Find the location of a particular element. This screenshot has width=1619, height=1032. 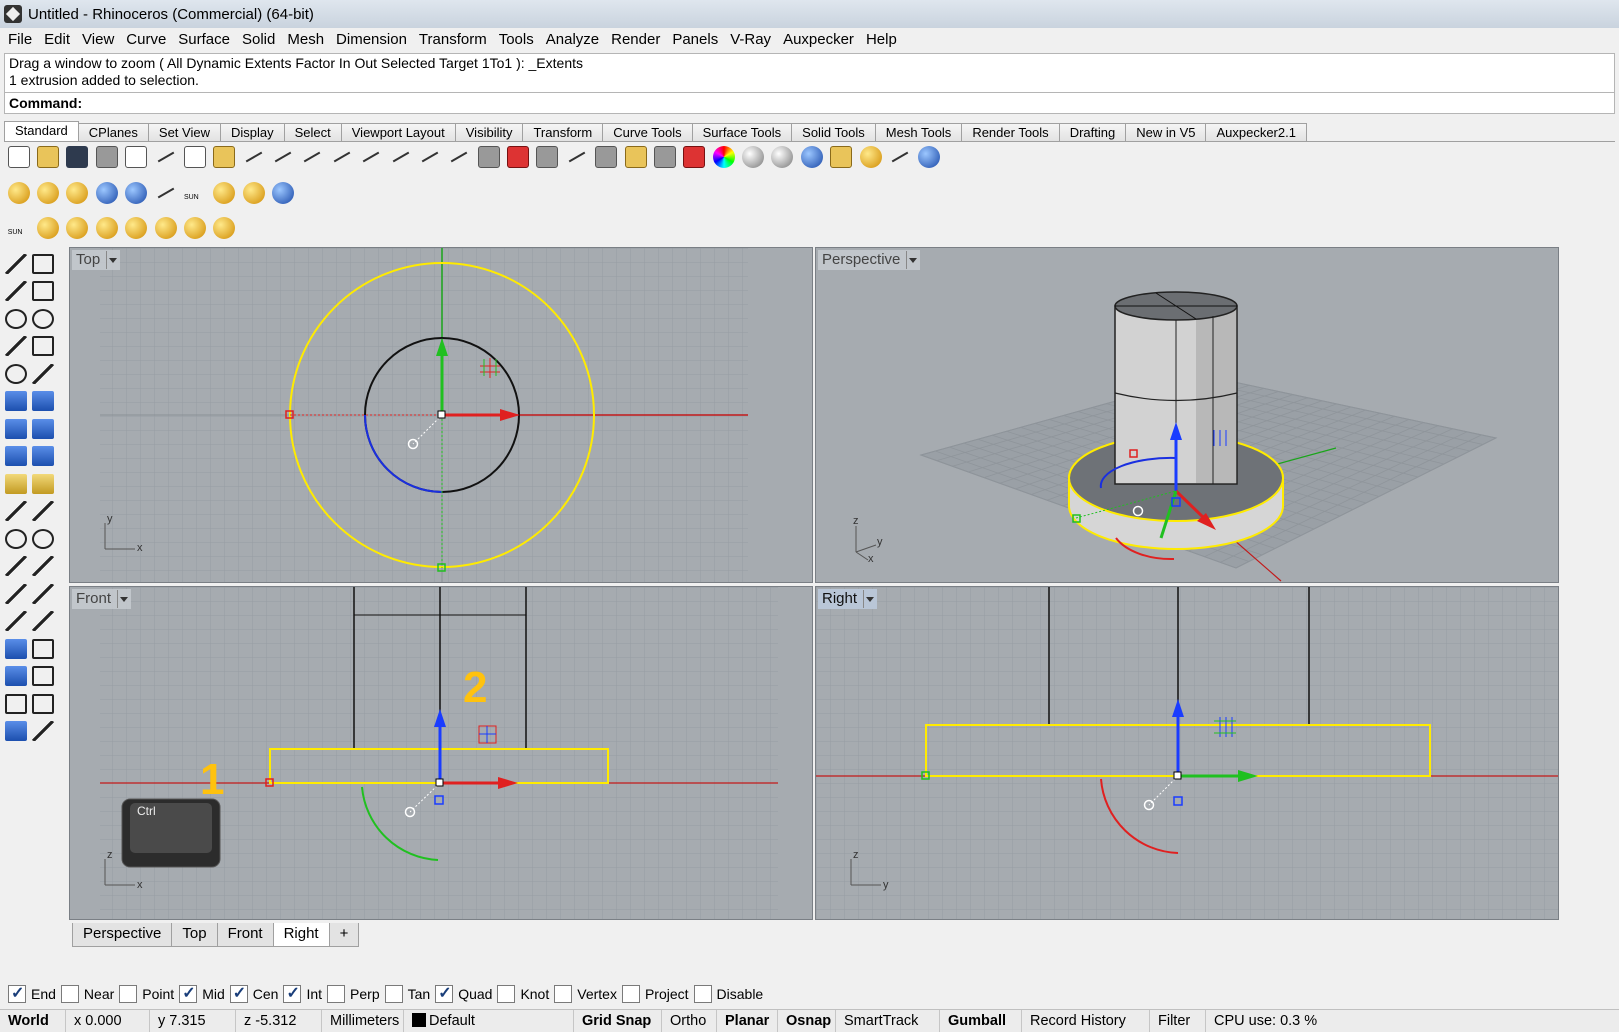

dome-light-icon is located at coordinates (136, 228).